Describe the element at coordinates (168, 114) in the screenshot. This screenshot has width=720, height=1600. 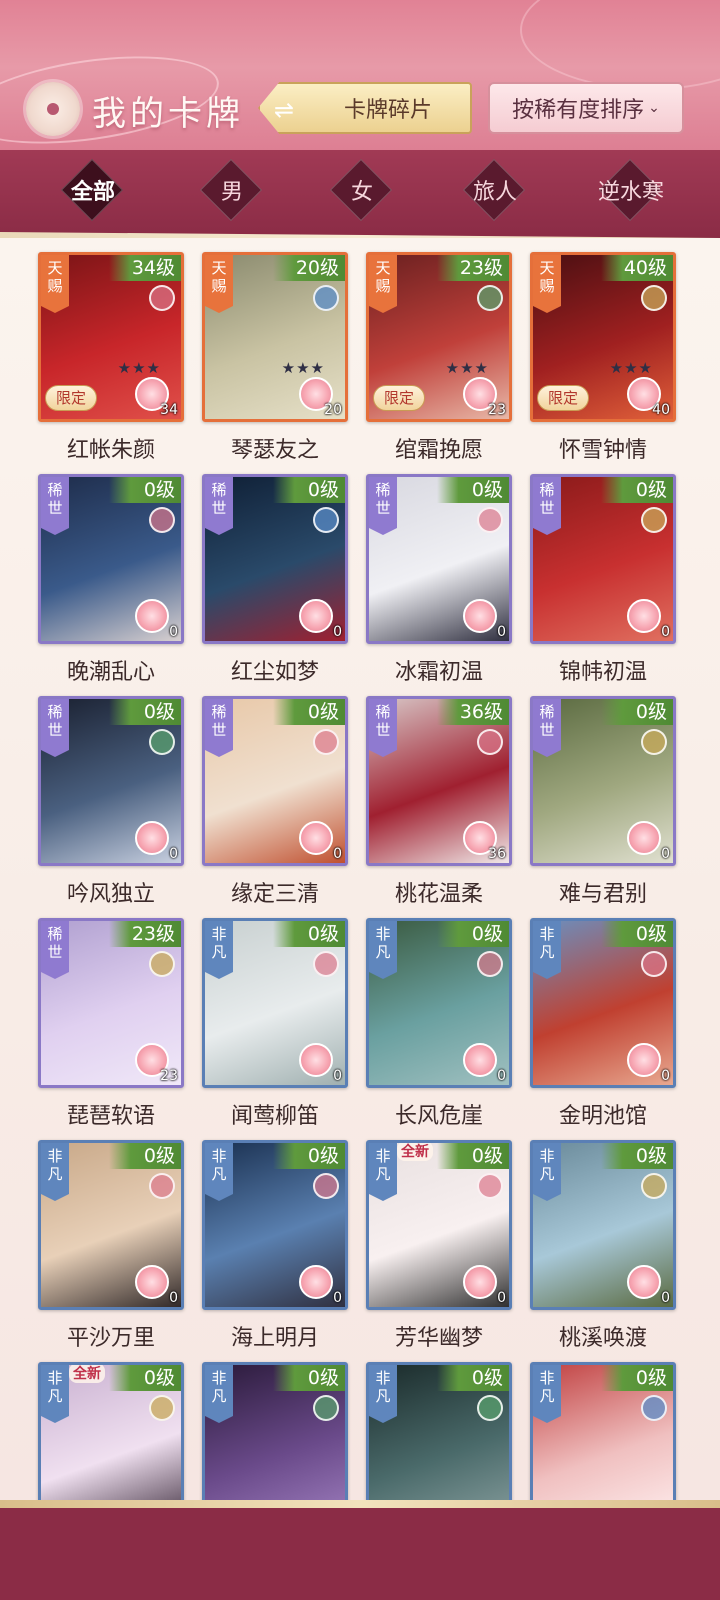
I see `page-title: 我的卡牌` at that location.